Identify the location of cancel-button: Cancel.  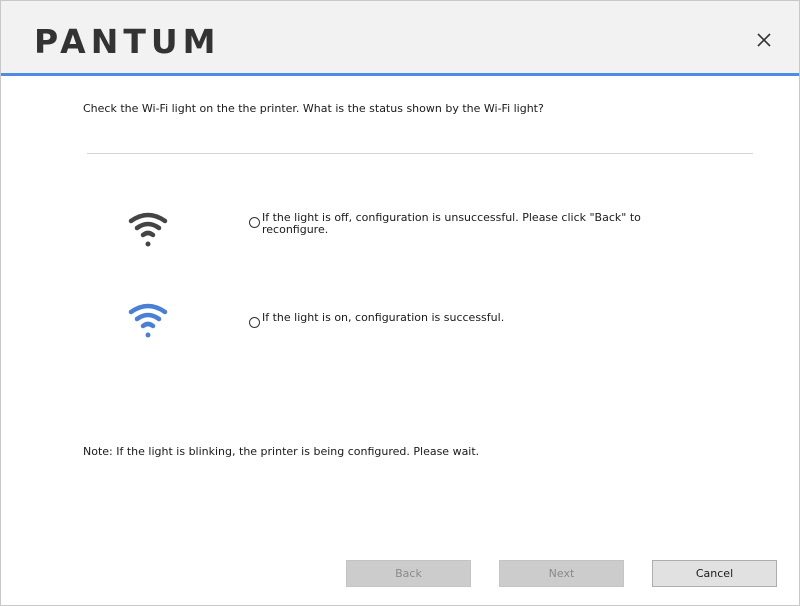
(714, 573).